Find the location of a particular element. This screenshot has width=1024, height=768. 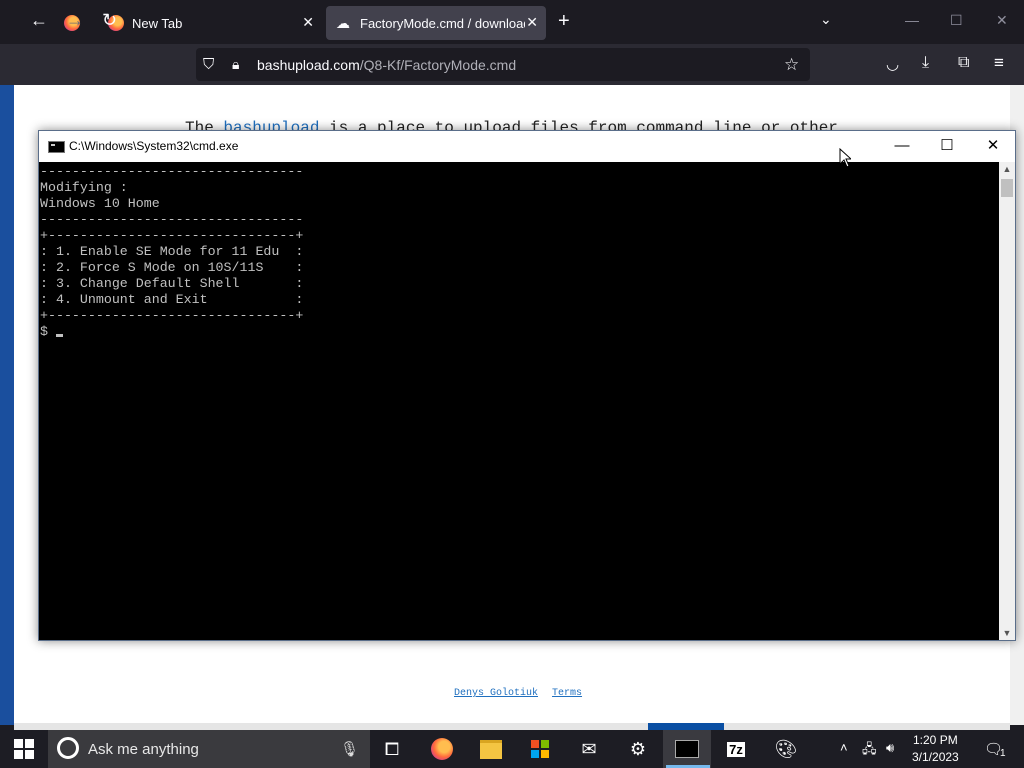

pocket-icon: ◡ is located at coordinates (892, 64).